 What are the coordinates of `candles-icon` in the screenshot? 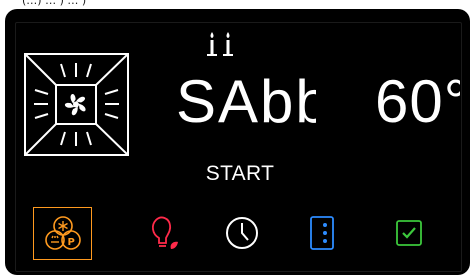 It's located at (220, 44).